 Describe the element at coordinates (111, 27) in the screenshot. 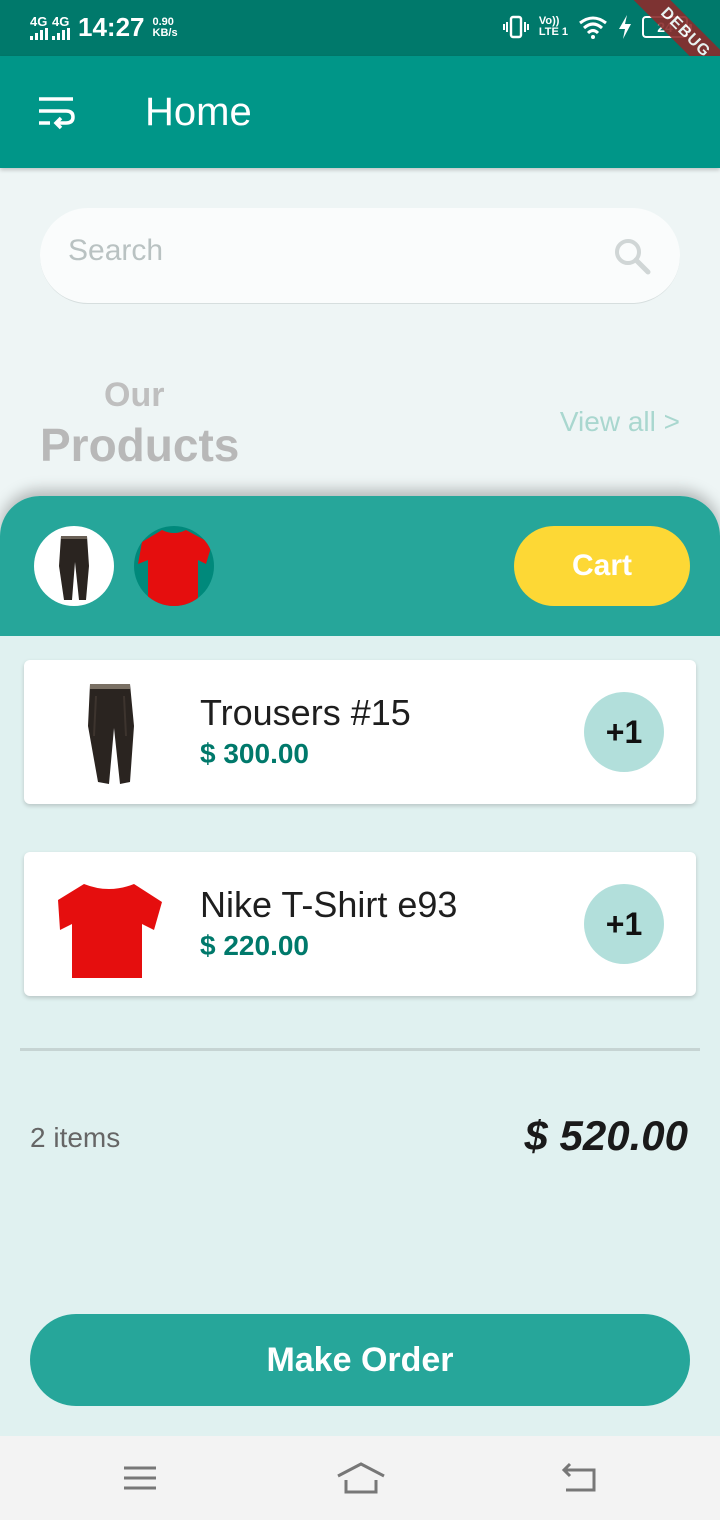

I see `clock: 14:27` at that location.